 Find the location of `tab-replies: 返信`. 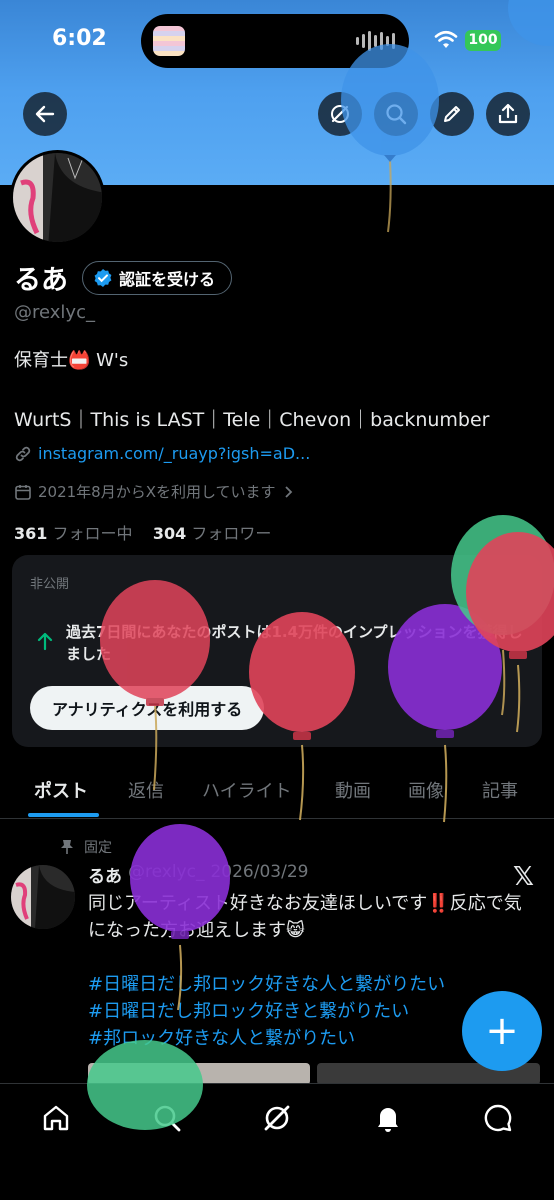

tab-replies: 返信 is located at coordinates (146, 790).